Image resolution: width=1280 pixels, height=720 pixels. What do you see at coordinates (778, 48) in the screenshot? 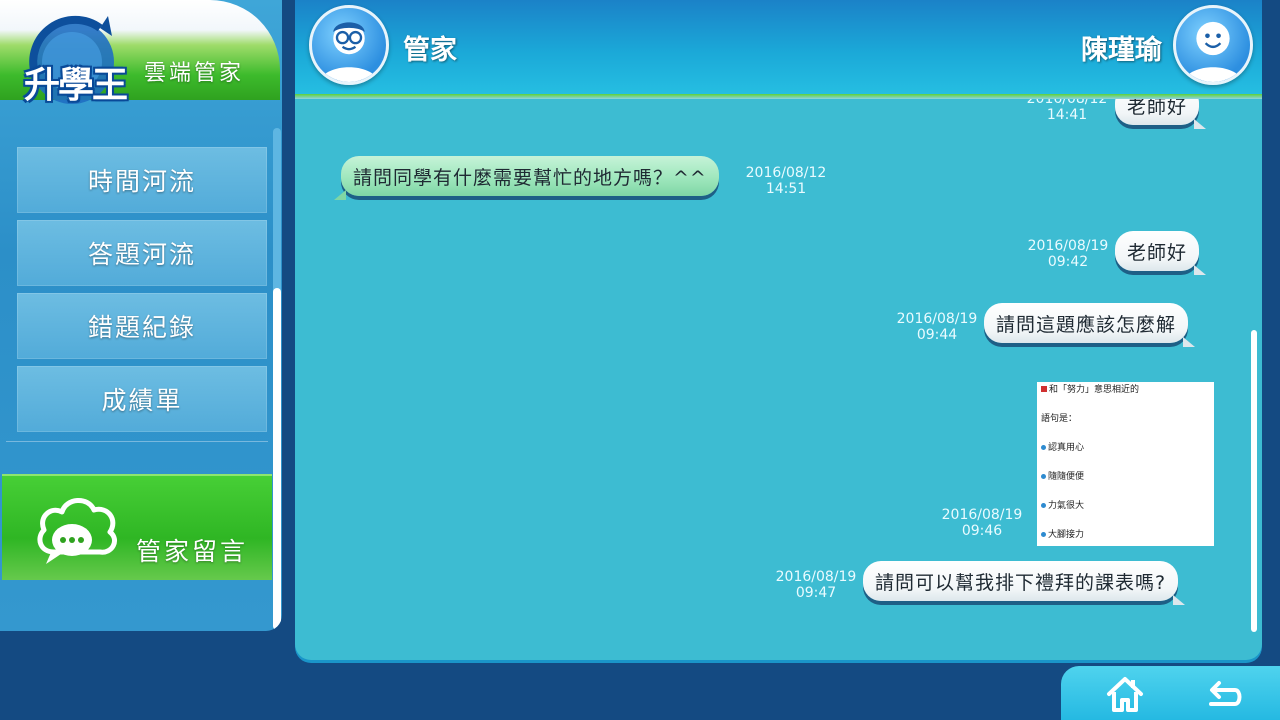
I see `chat-header: 管家 陳瑾瑜` at bounding box center [778, 48].